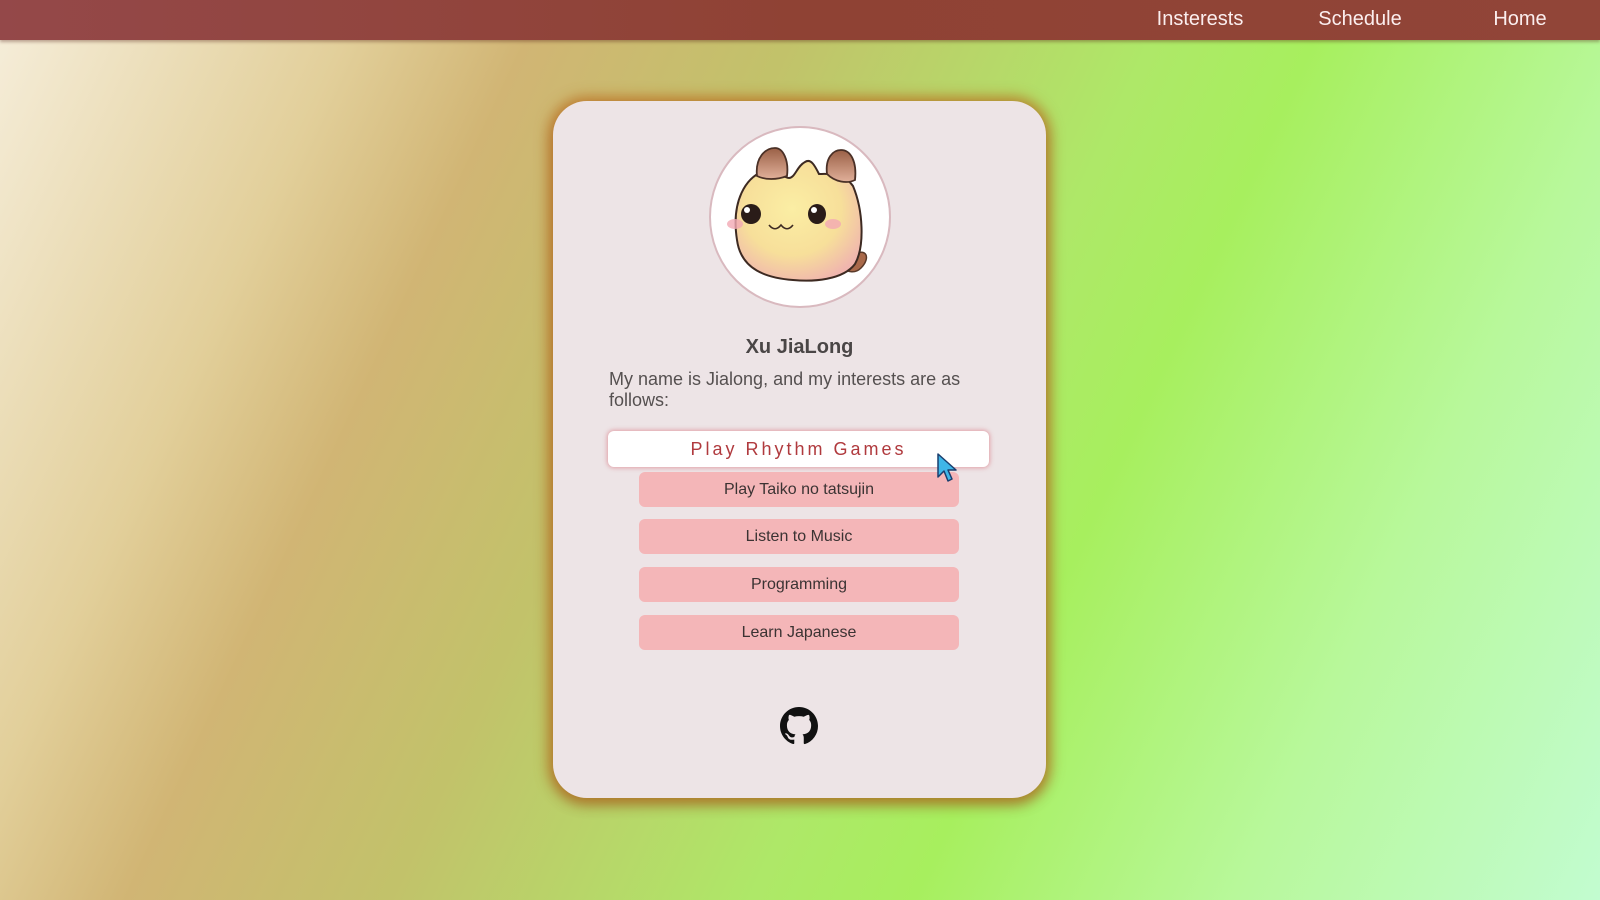 The image size is (1600, 900). I want to click on interest-button-programming: Programming, so click(799, 584).